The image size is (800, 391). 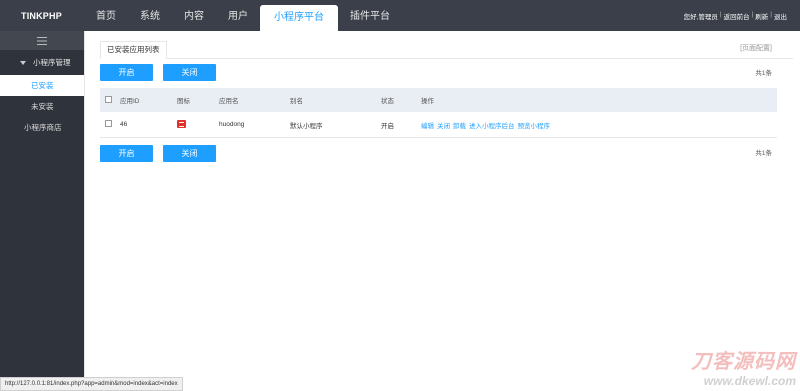 I want to click on enable-button: 开启, so click(x=126, y=72).